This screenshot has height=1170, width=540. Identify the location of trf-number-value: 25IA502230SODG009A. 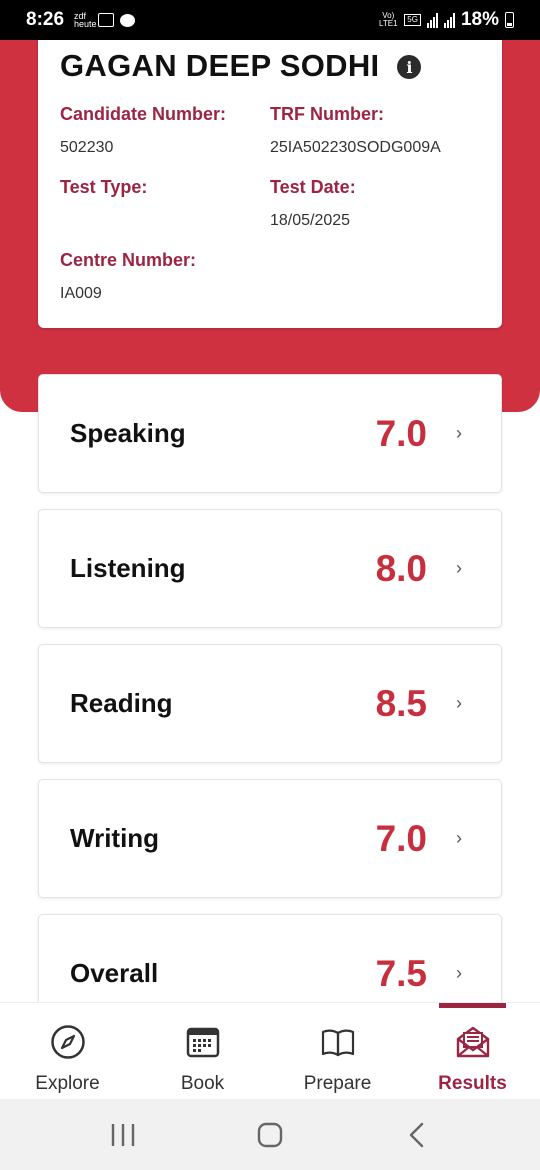
(355, 147).